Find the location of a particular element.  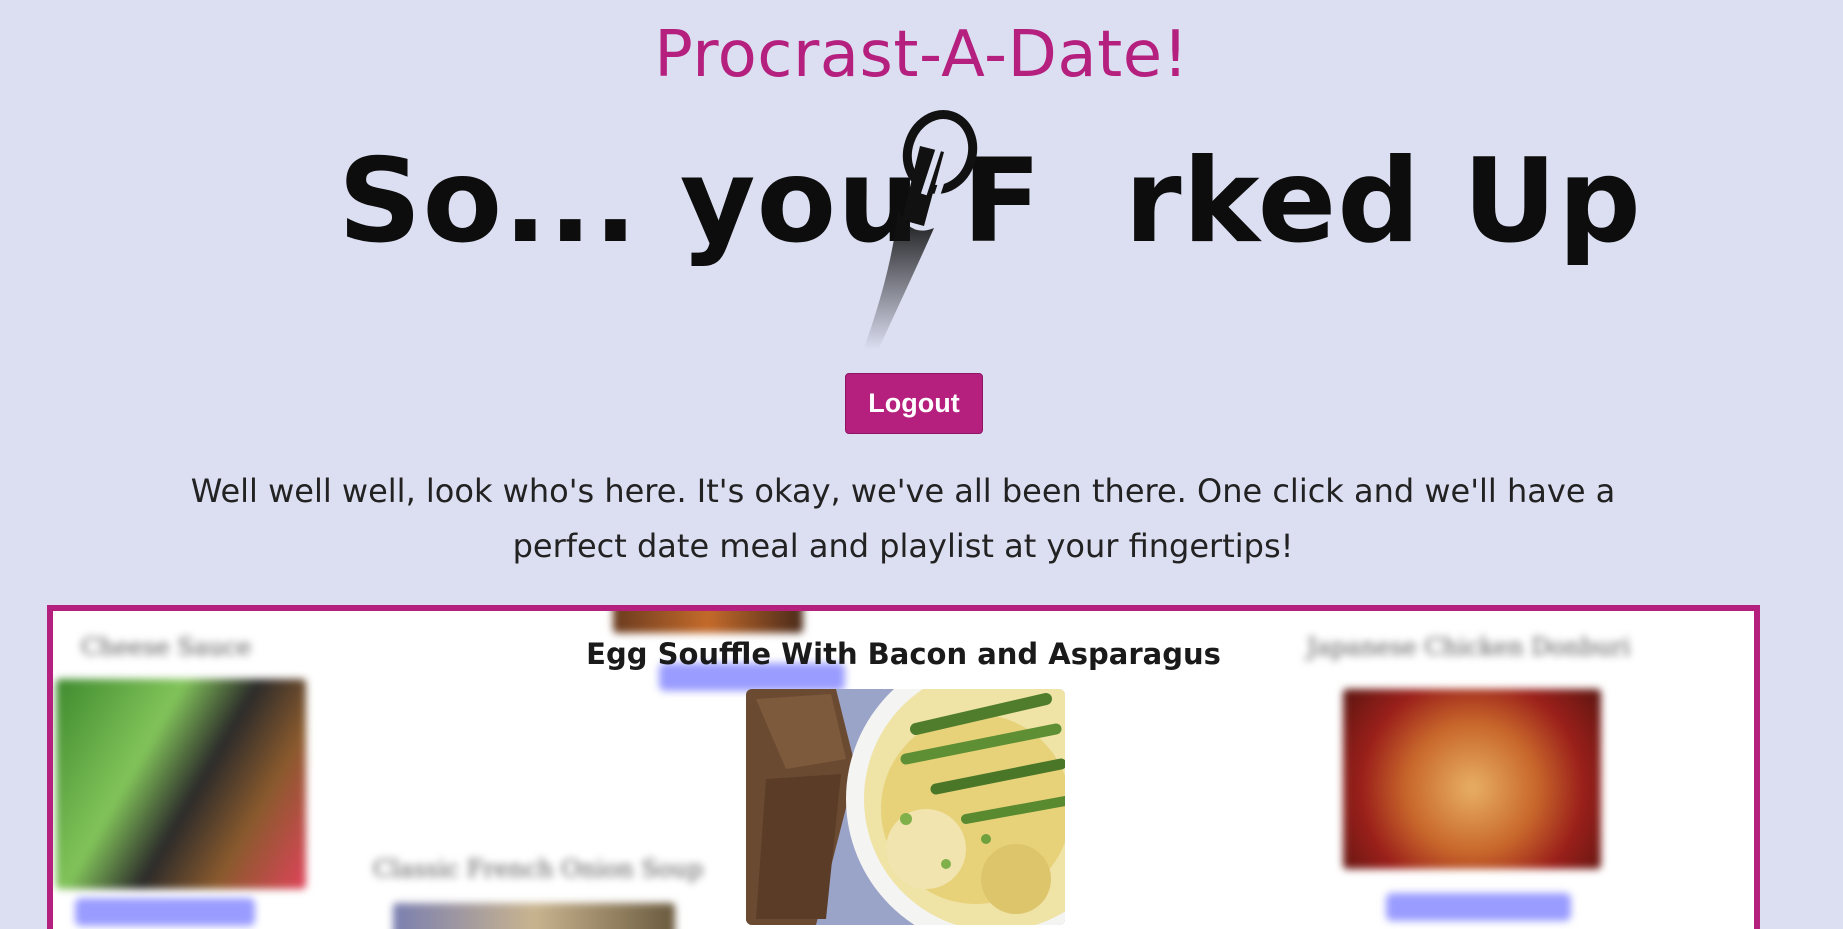

egg-souffle-photo is located at coordinates (905, 807).